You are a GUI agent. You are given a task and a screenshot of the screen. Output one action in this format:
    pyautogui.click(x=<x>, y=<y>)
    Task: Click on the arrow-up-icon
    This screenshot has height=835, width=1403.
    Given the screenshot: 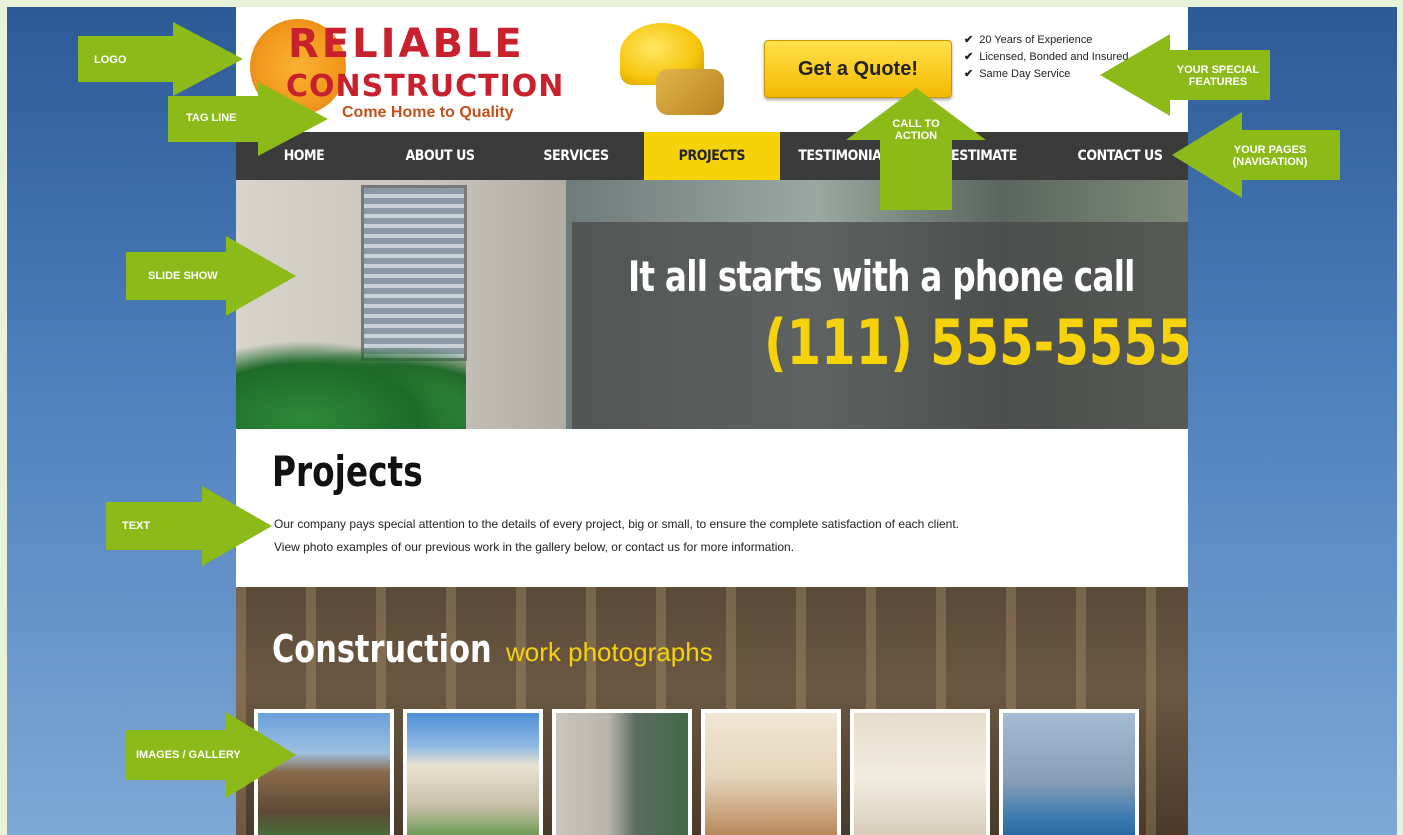 What is the action you would take?
    pyautogui.click(x=916, y=149)
    